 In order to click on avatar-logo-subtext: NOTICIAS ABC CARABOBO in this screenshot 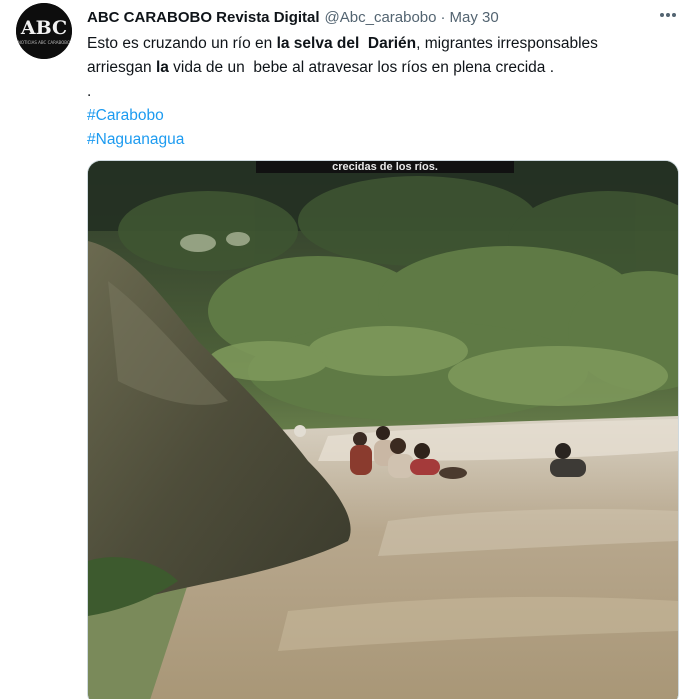, I will do `click(44, 42)`.